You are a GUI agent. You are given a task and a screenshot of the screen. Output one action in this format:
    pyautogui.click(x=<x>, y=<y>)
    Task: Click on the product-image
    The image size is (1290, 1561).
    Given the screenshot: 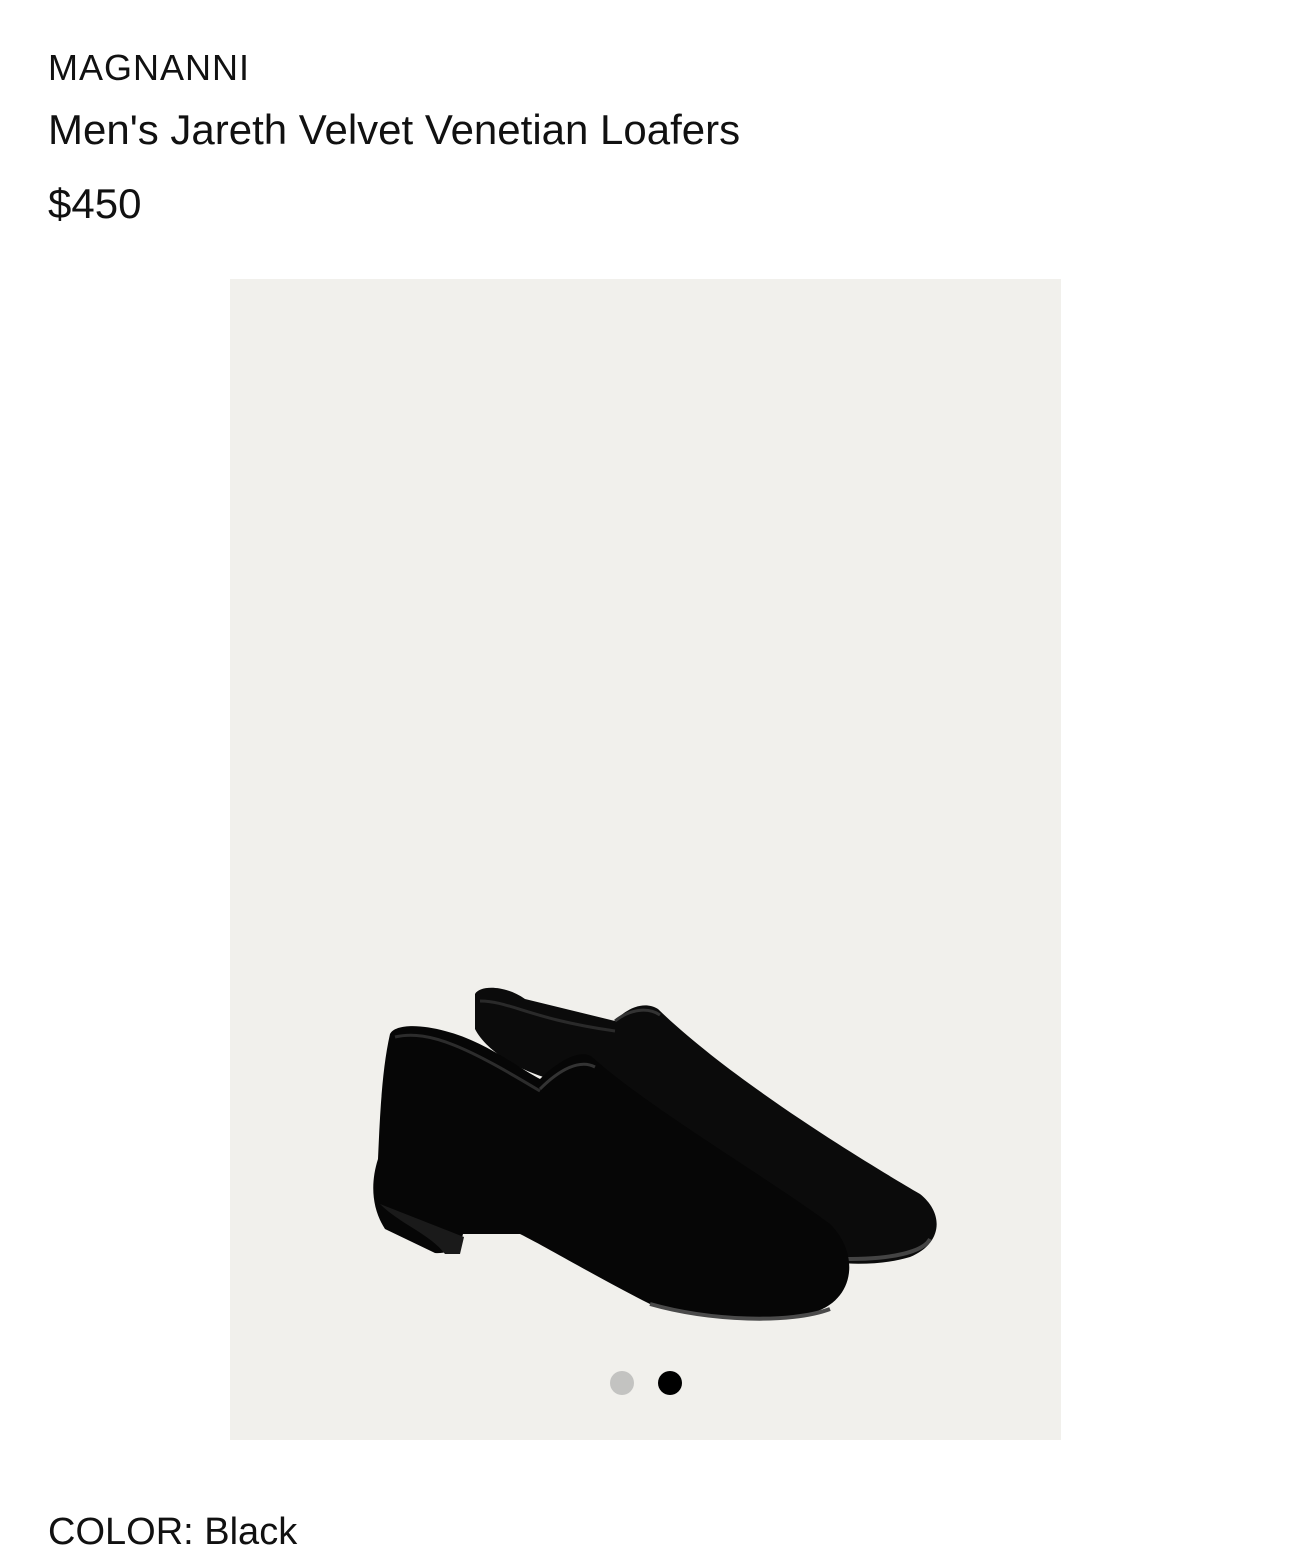 What is the action you would take?
    pyautogui.click(x=655, y=1154)
    